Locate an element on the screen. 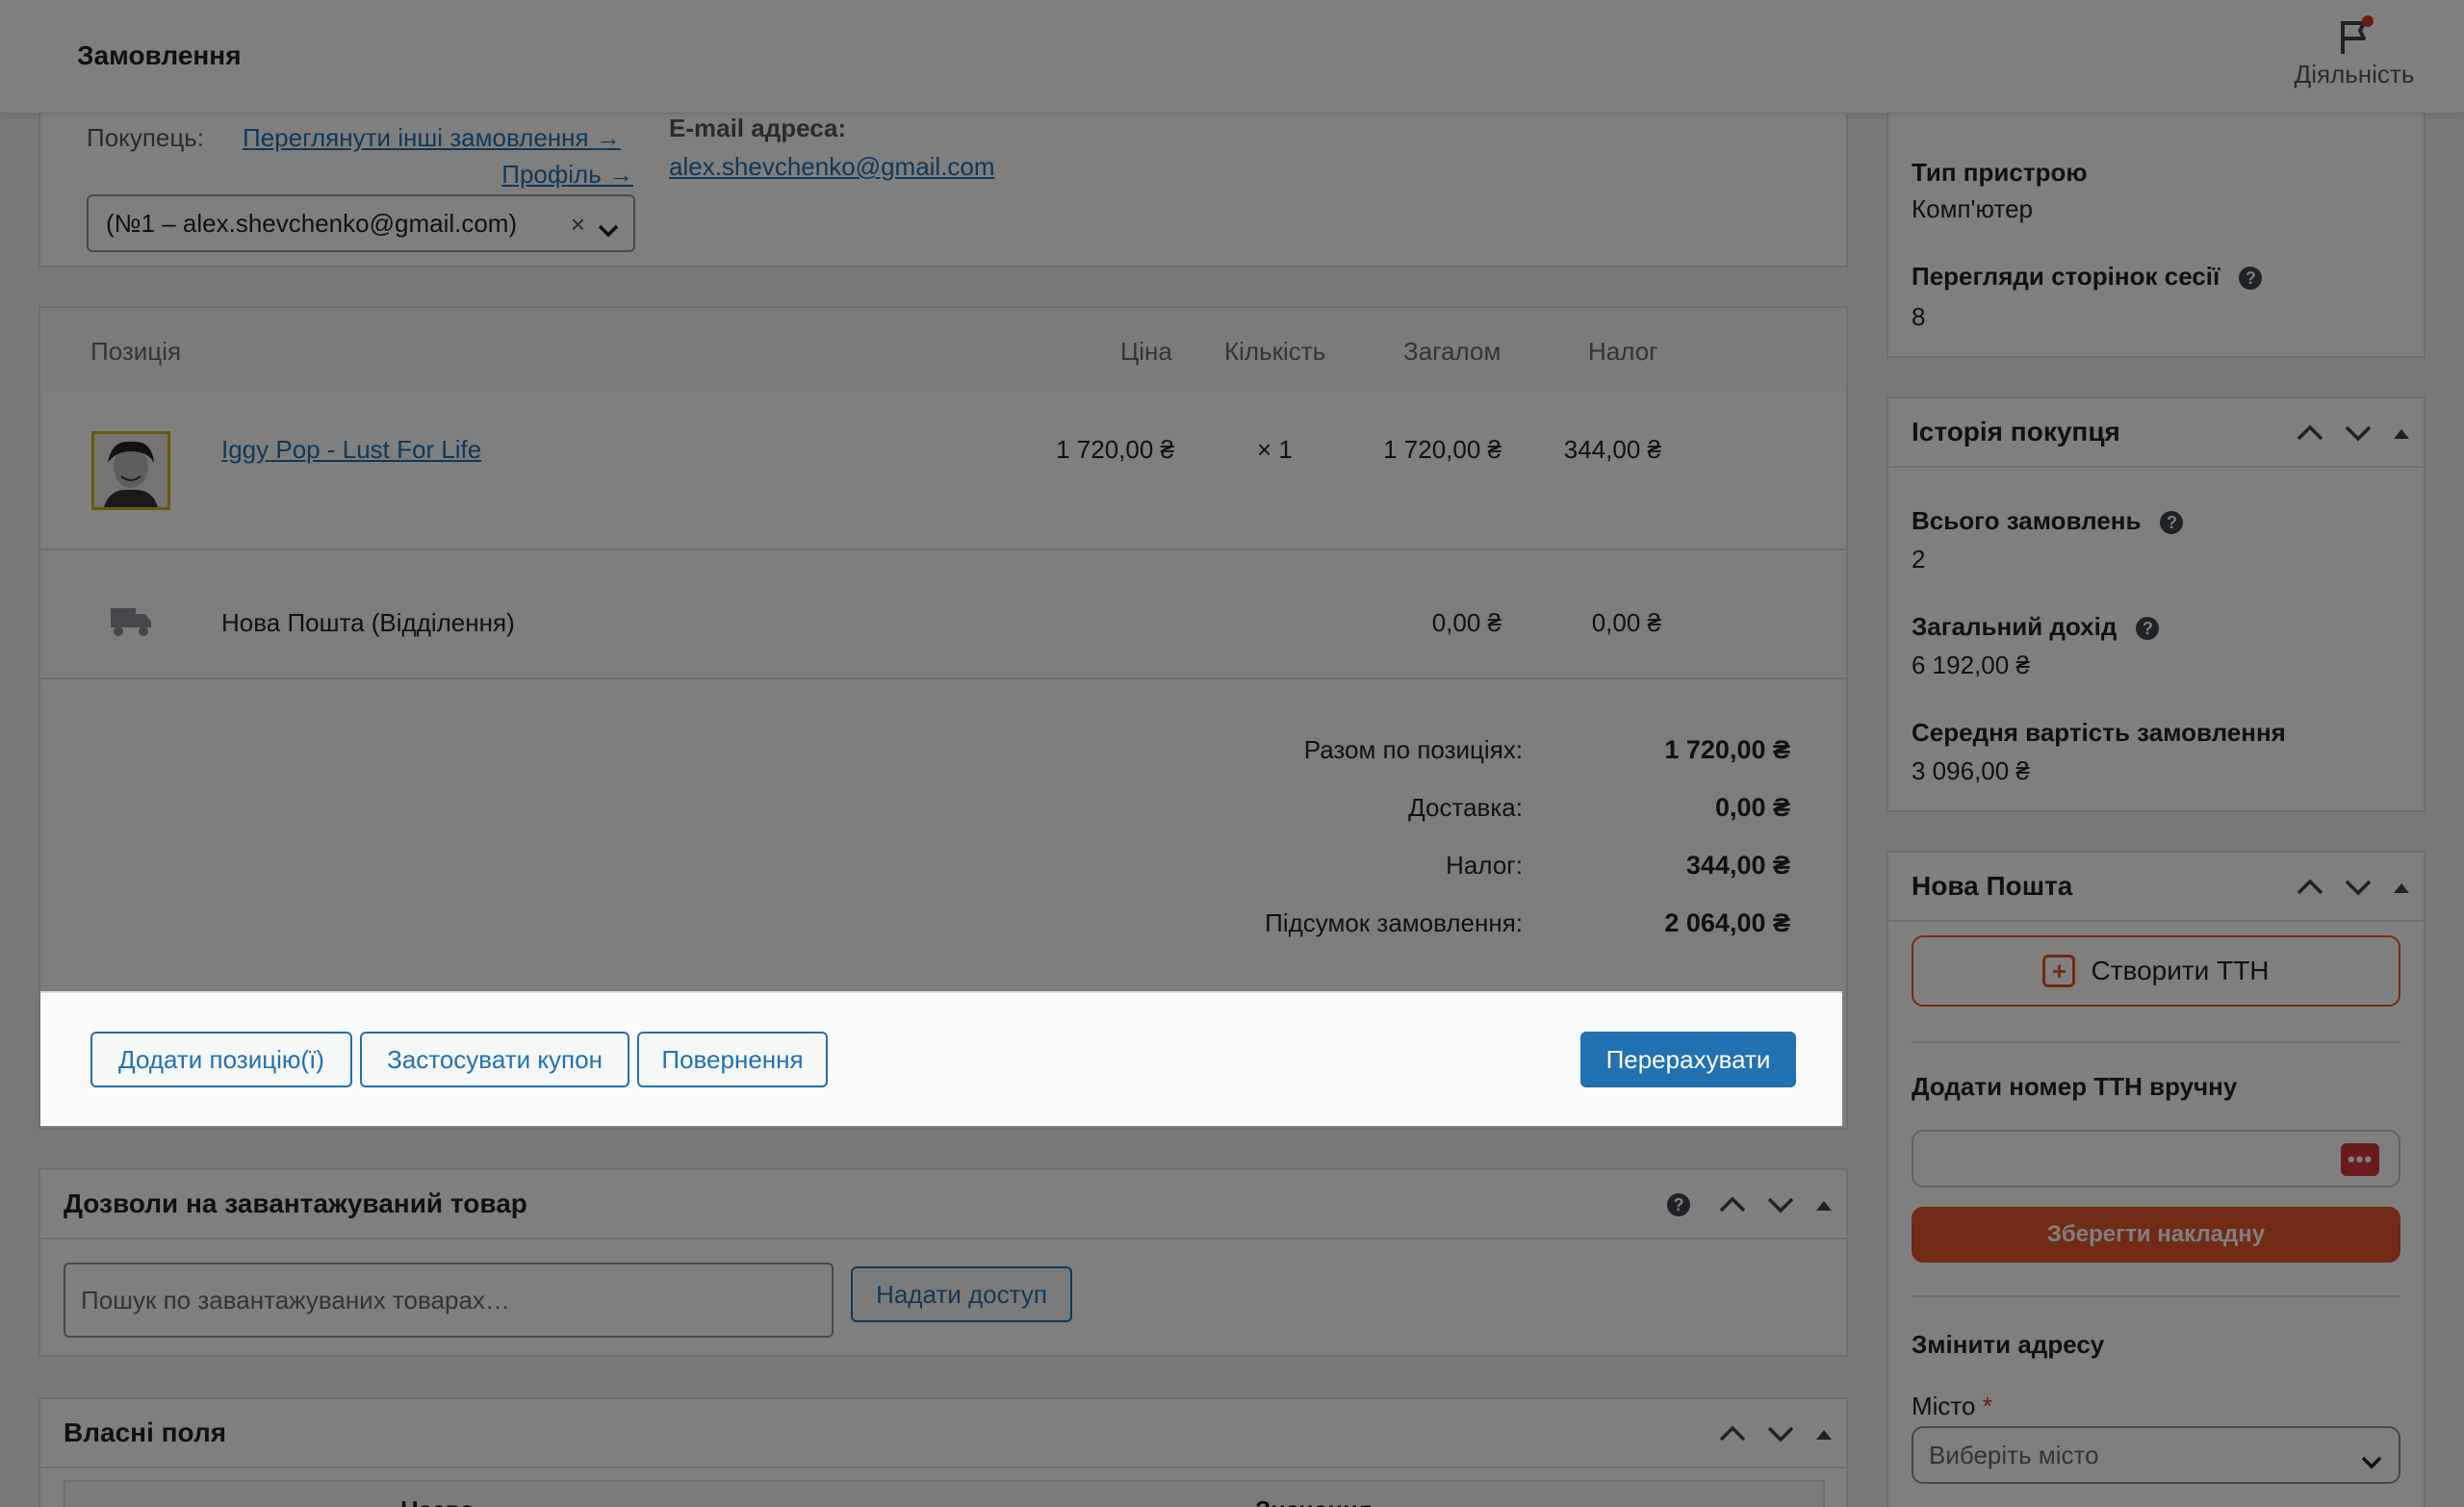  session-info-panel is located at coordinates (2156, 227).